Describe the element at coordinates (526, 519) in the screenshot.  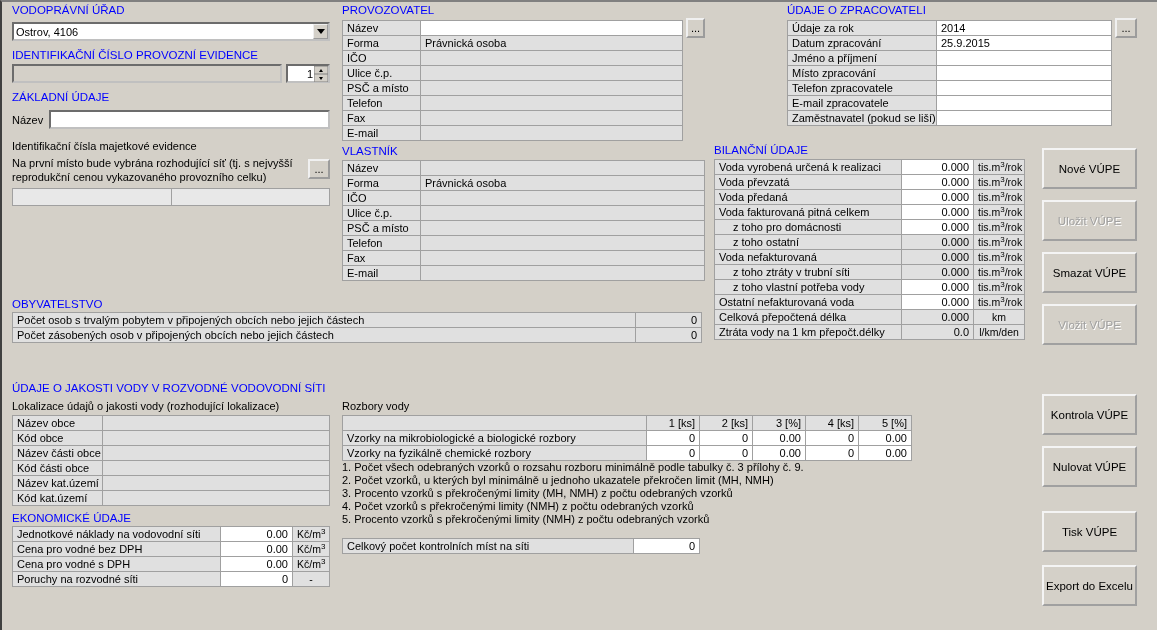
I see `note-text: 5. Procento vzorků s překročenými limity (NMH) z počtu odebraných vzorků` at that location.